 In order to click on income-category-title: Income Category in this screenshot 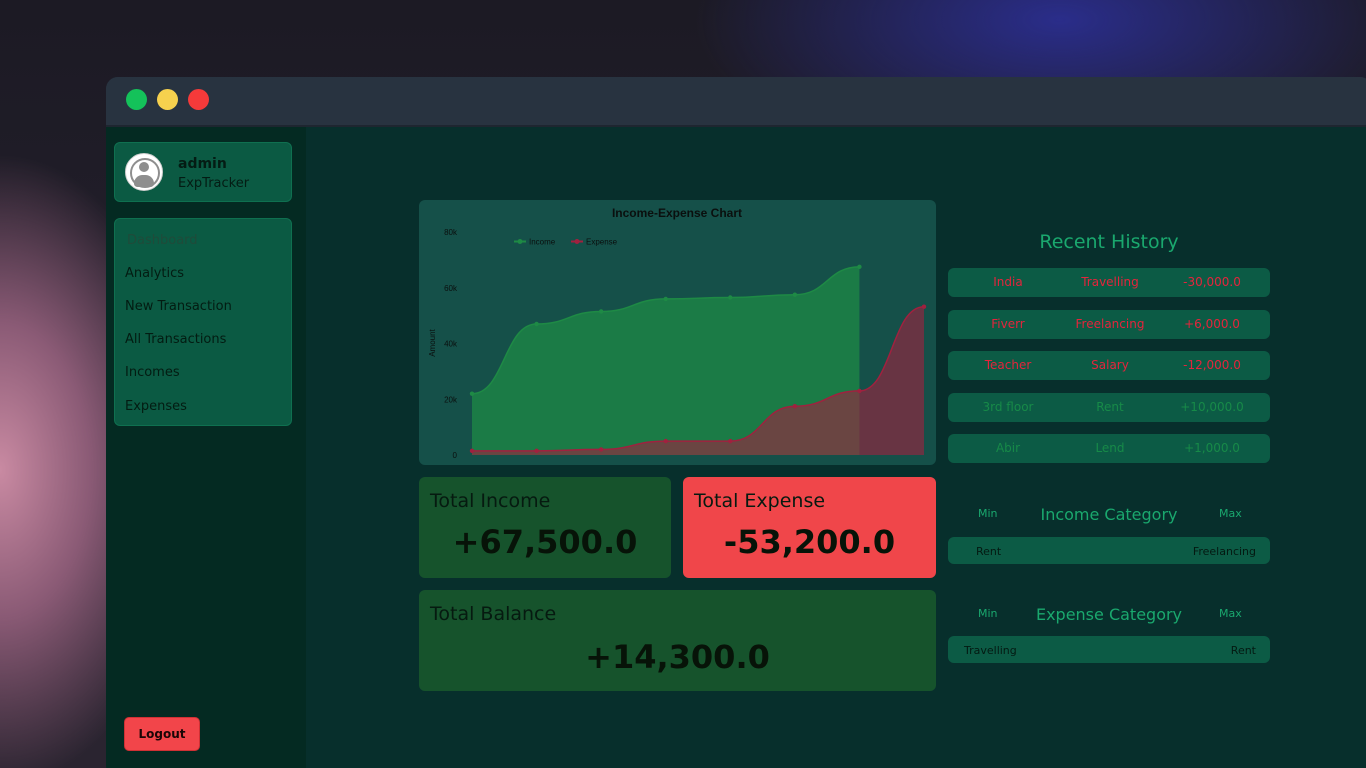, I will do `click(1109, 514)`.